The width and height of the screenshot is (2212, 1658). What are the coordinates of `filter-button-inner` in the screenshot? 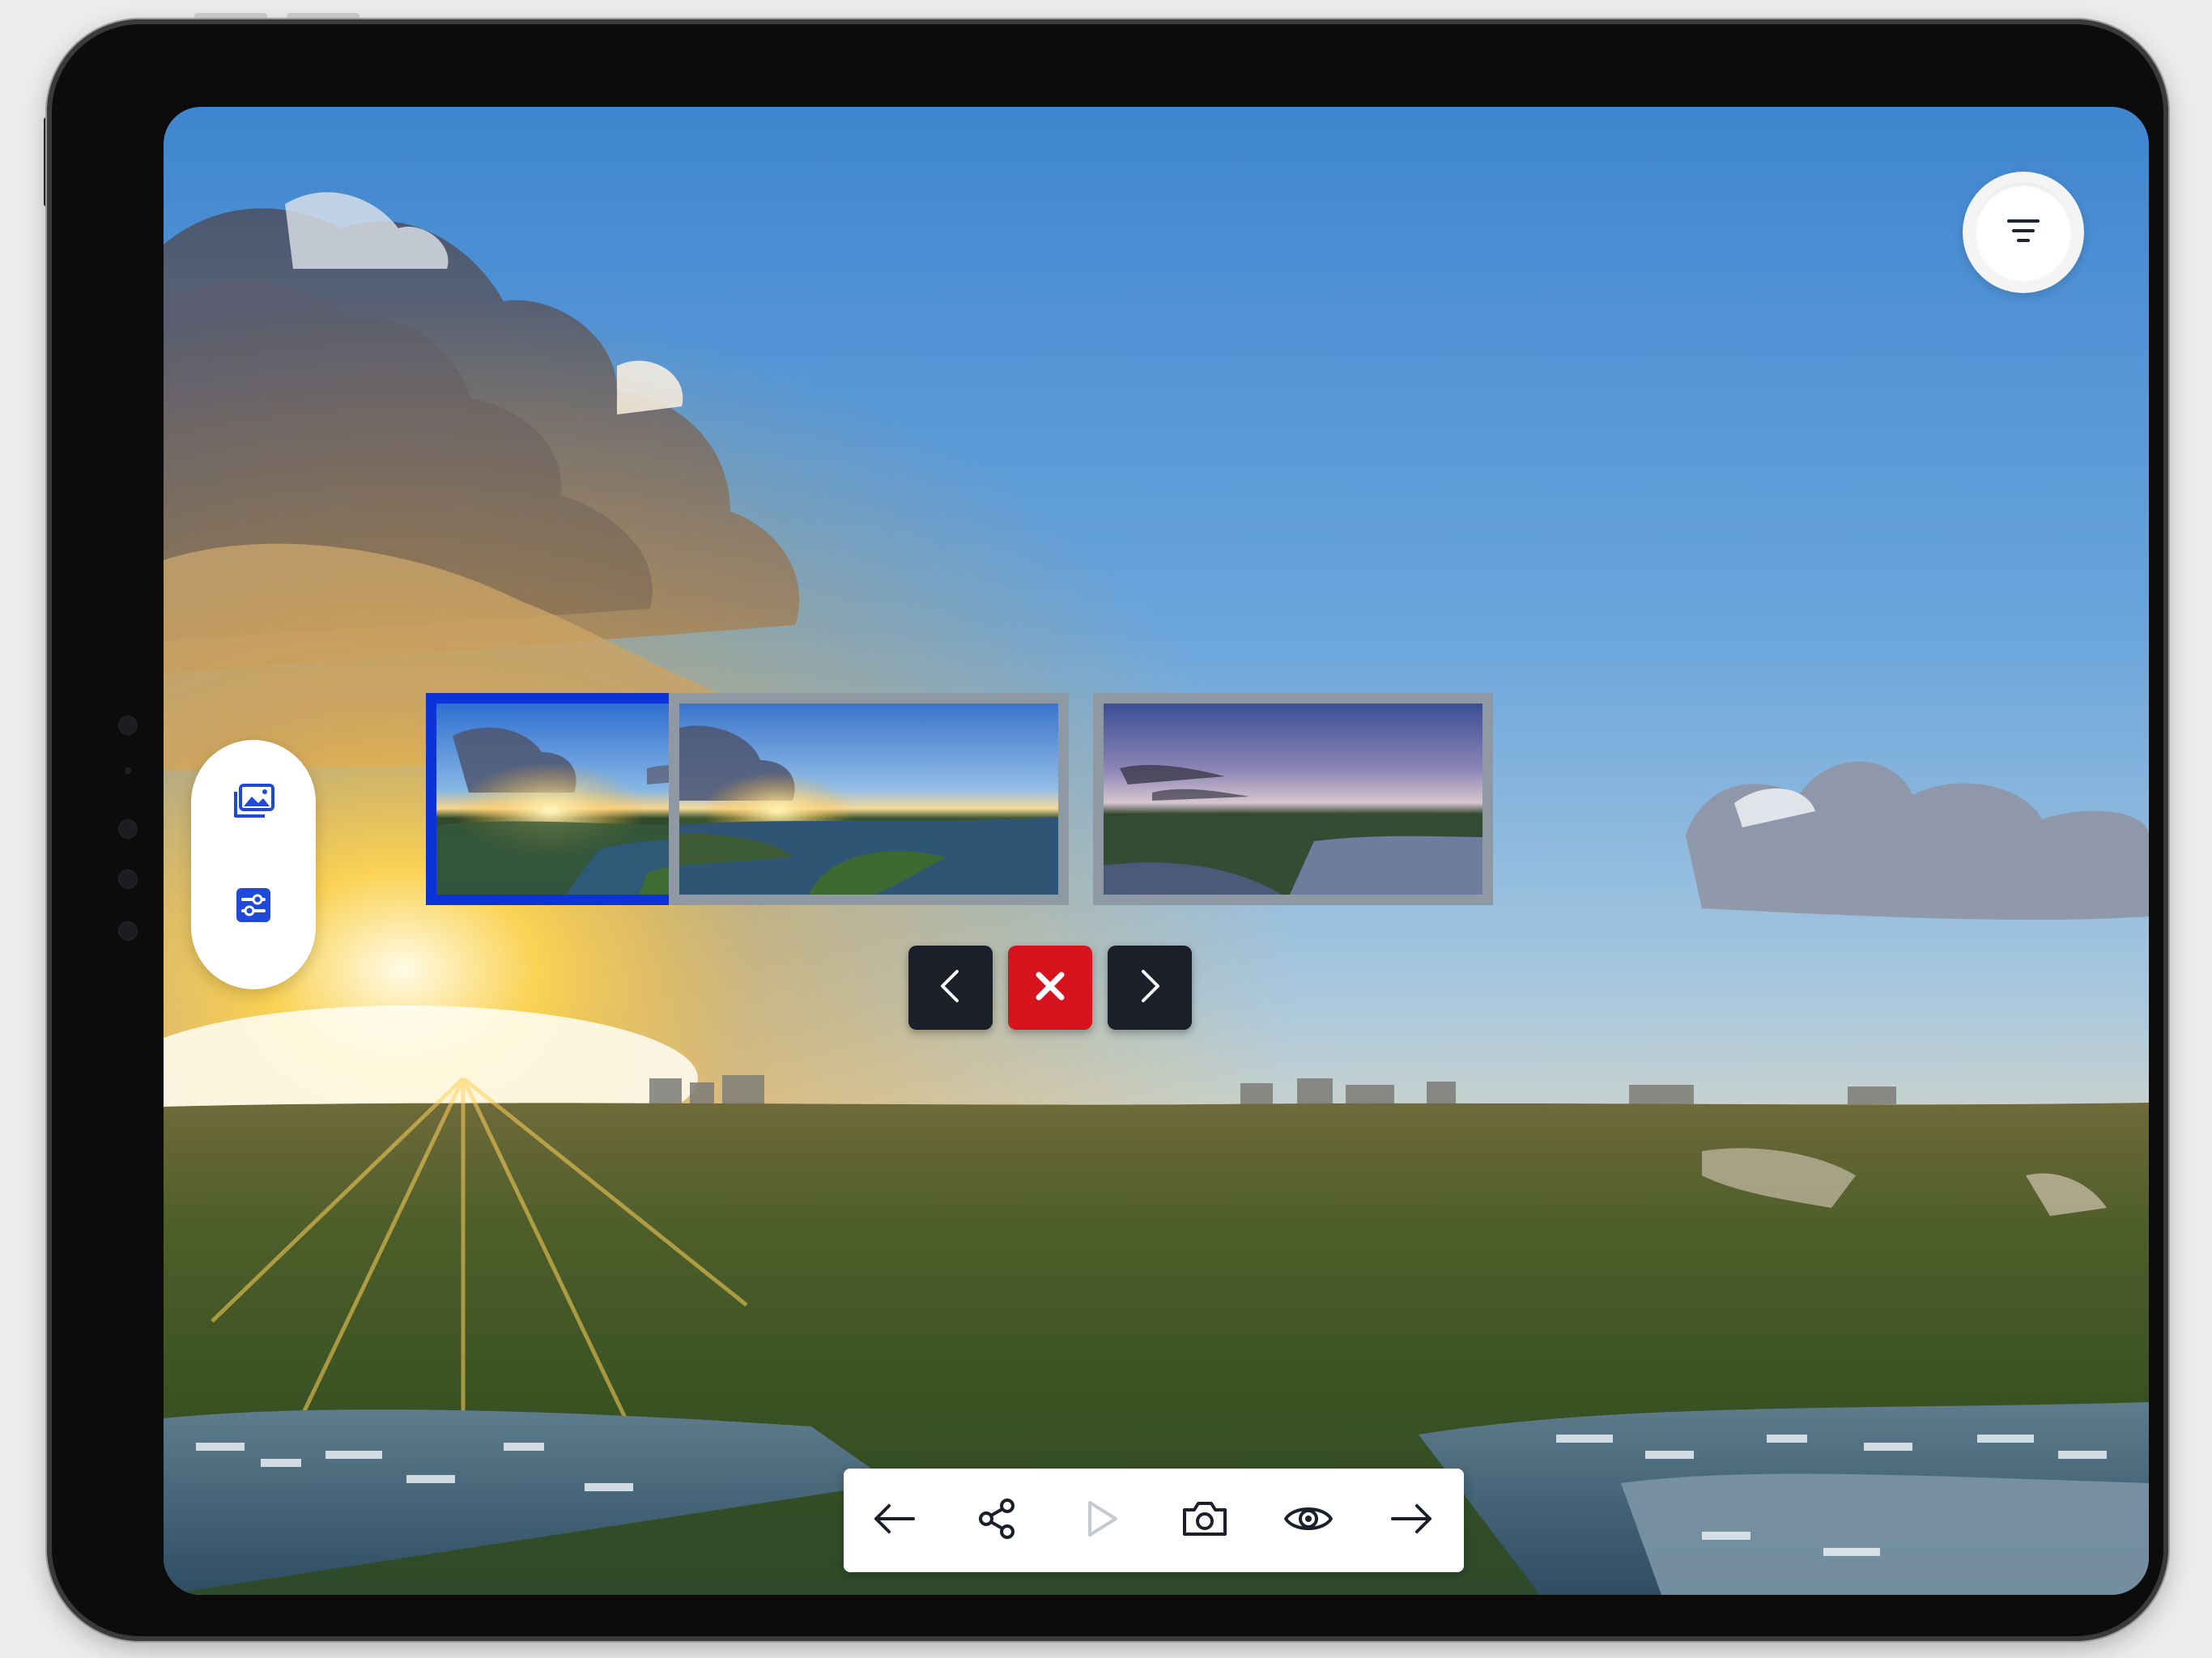 It's located at (2024, 232).